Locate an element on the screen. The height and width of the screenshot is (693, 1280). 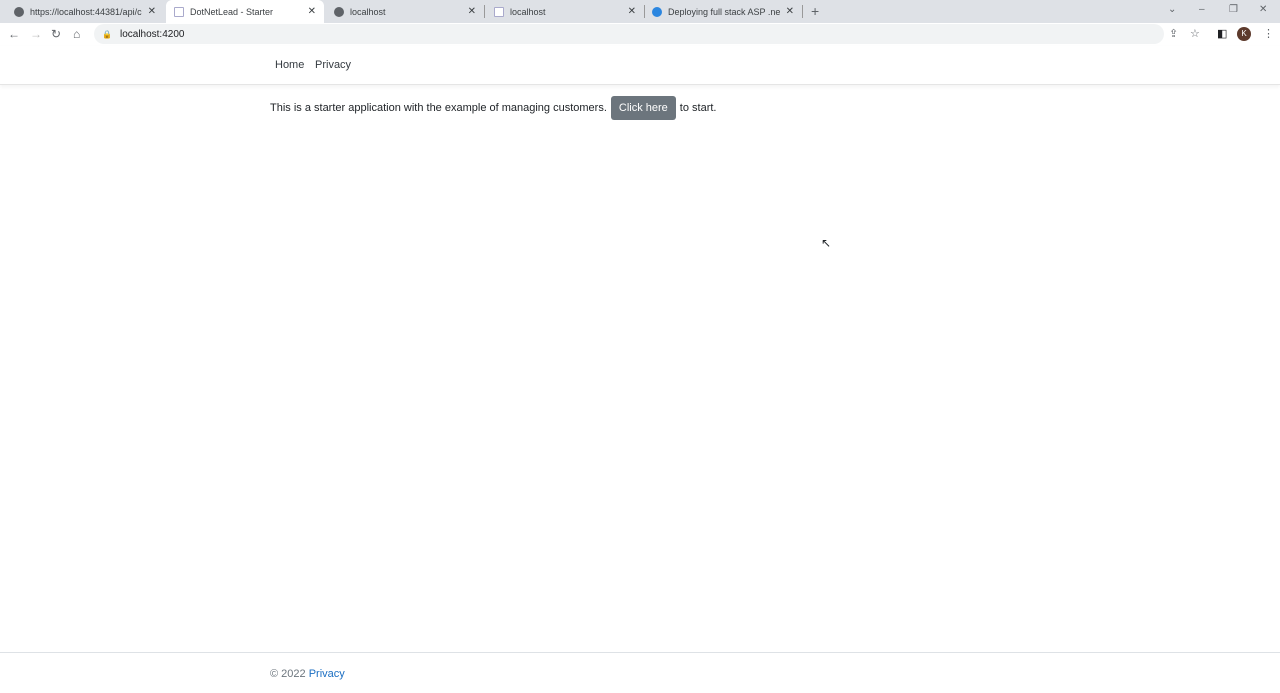
tab-localhost-1: localhost ✕ is located at coordinates (405, 11).